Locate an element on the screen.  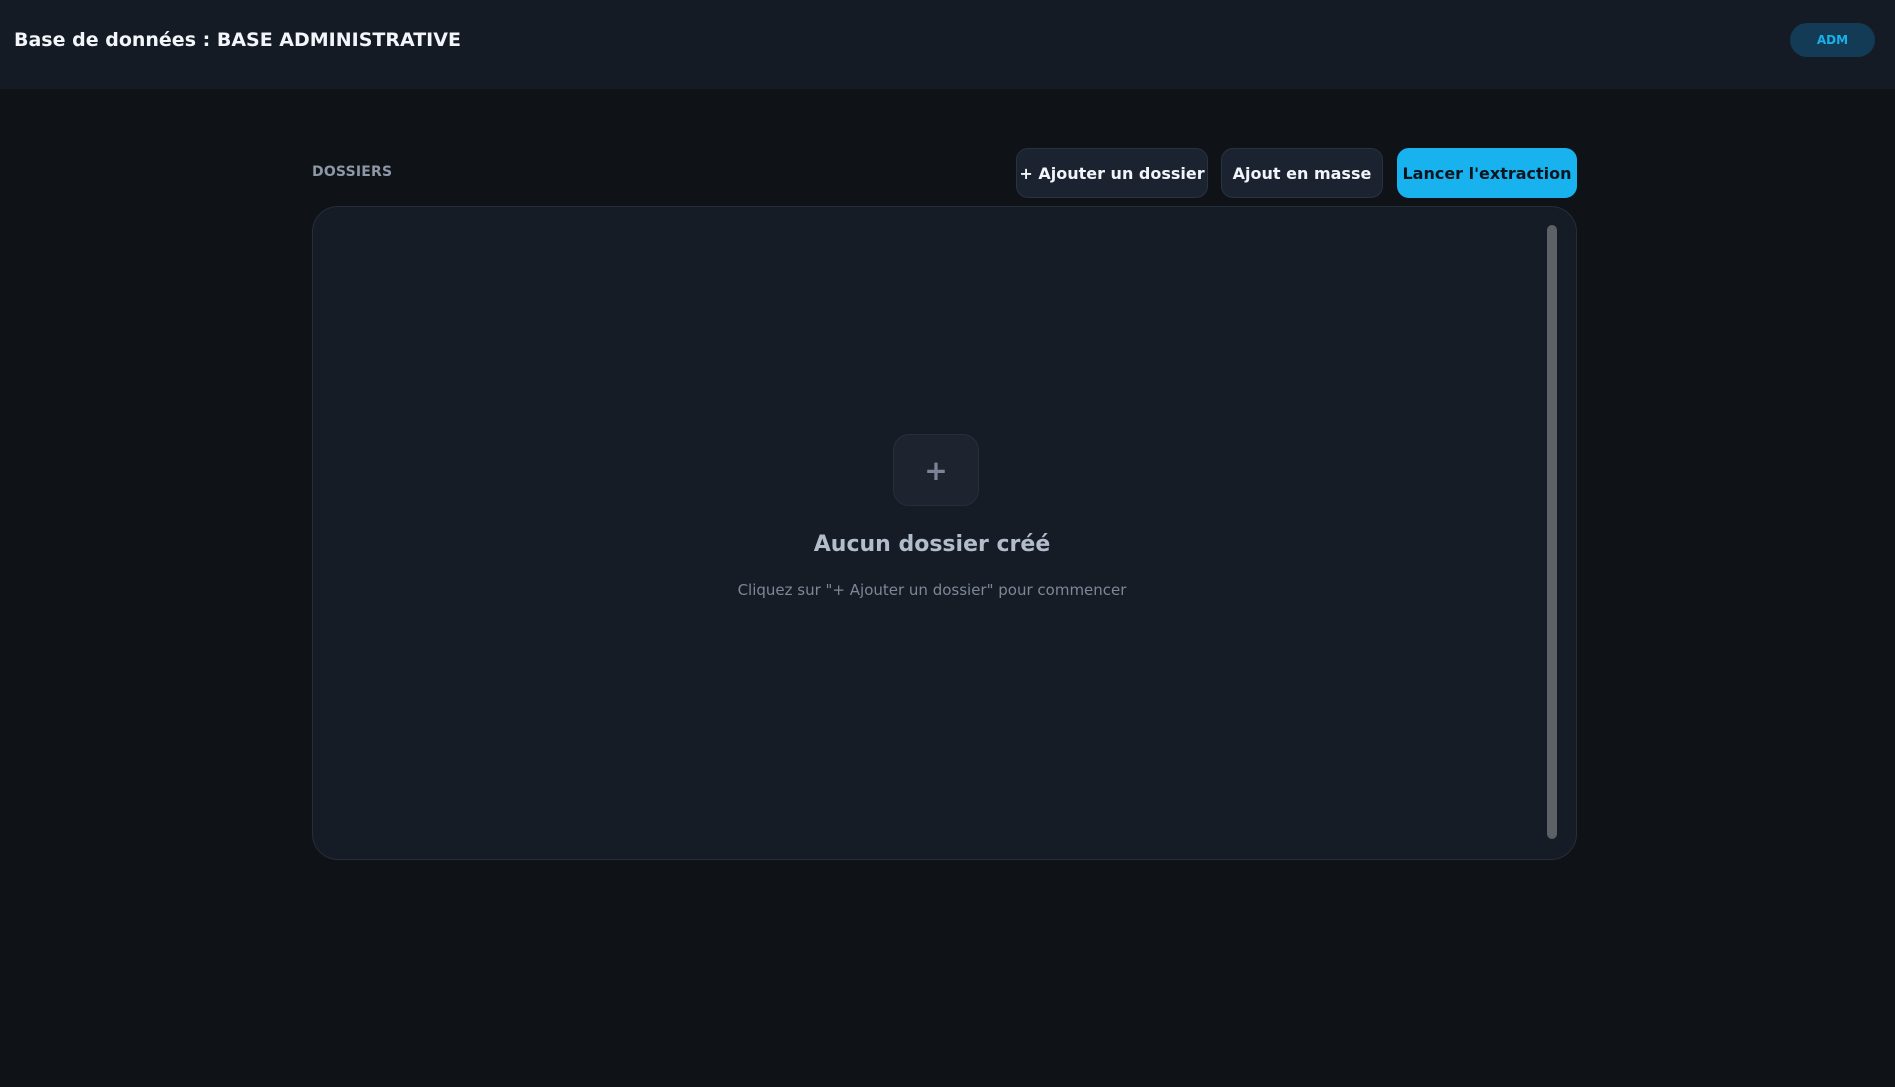
start-extraction-button: Lancer l'extraction is located at coordinates (1487, 173).